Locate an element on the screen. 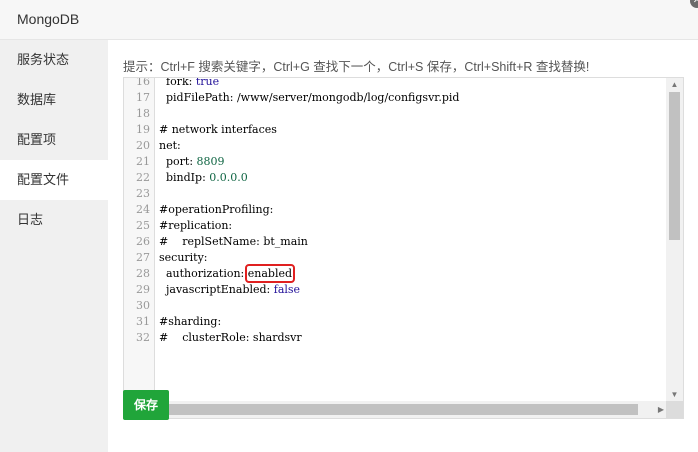 The image size is (698, 452). close-icon: ✕ is located at coordinates (694, 4).